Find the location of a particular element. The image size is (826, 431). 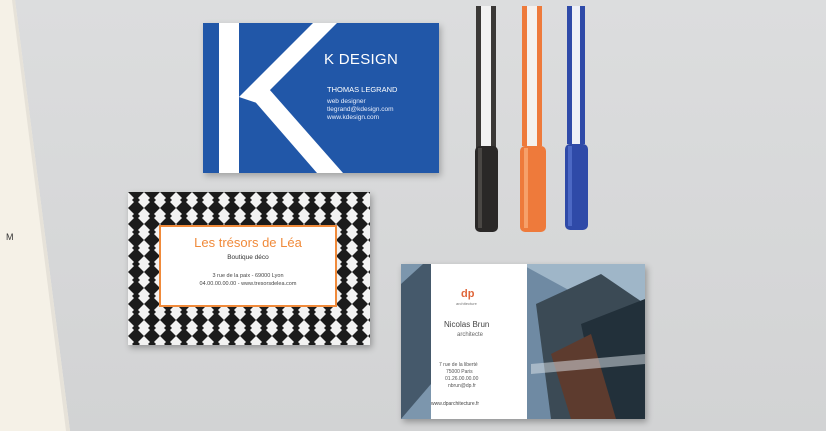

architect-role: architecte is located at coordinates (470, 335).